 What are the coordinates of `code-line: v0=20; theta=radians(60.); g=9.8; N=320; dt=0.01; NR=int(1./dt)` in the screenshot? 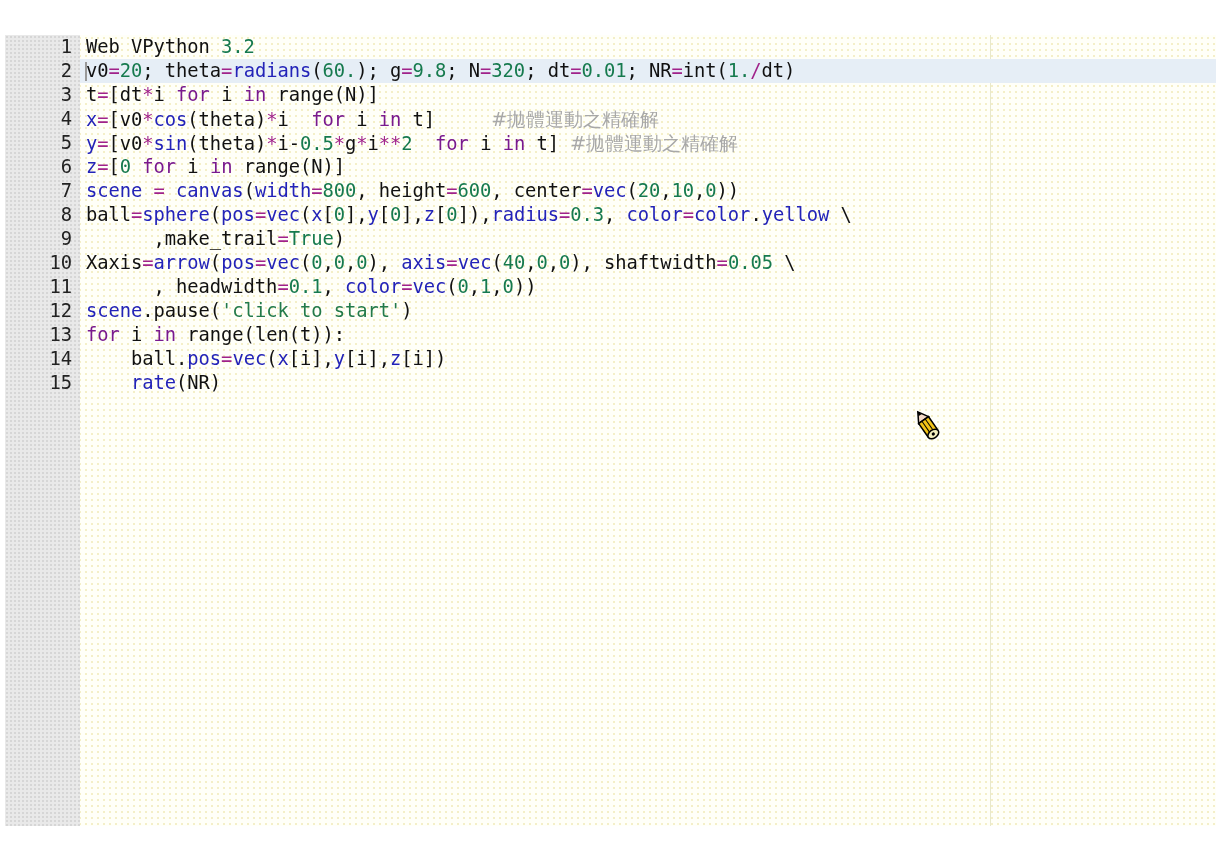 It's located at (441, 71).